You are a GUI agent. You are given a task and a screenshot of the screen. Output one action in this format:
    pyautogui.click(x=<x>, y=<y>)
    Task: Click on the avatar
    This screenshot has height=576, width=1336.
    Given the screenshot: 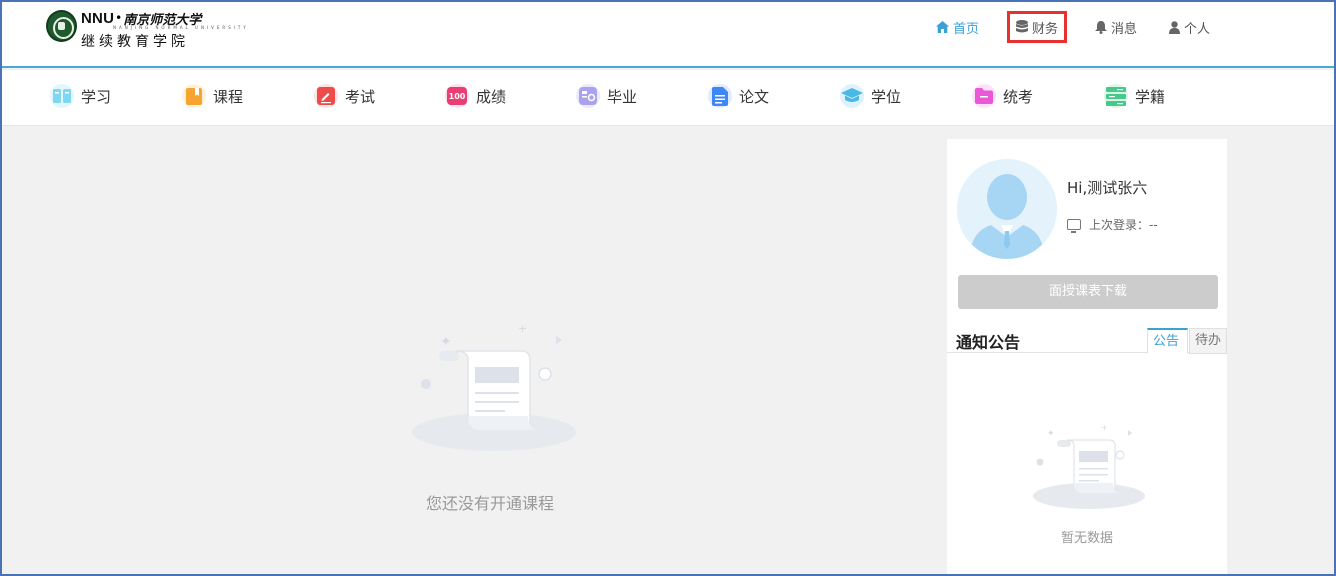 What is the action you would take?
    pyautogui.click(x=1007, y=209)
    